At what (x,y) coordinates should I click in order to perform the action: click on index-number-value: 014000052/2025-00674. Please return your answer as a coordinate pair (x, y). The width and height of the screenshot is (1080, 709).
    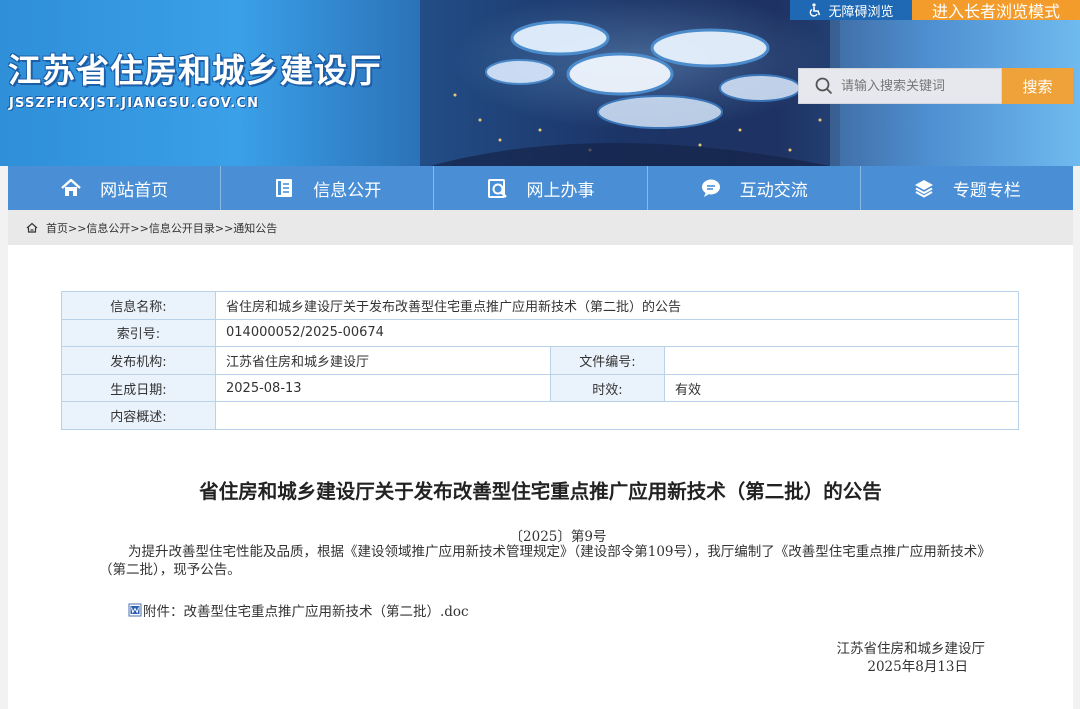
    Looking at the image, I should click on (617, 333).